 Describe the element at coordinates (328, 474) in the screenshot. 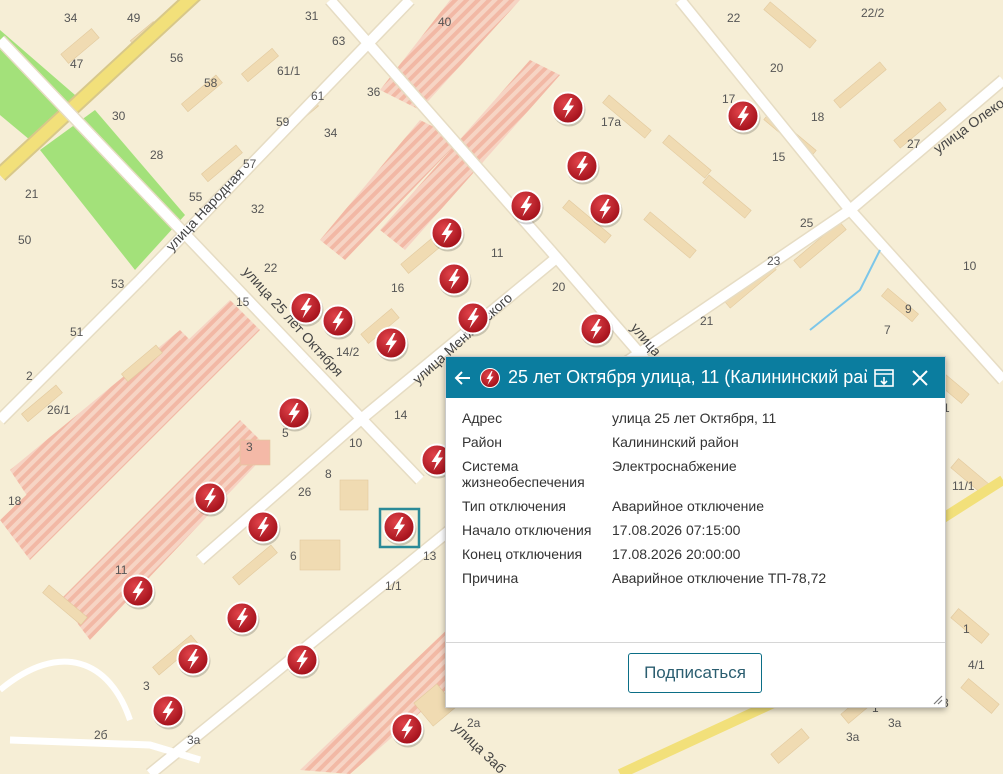

I see `house-number-label: 8` at that location.